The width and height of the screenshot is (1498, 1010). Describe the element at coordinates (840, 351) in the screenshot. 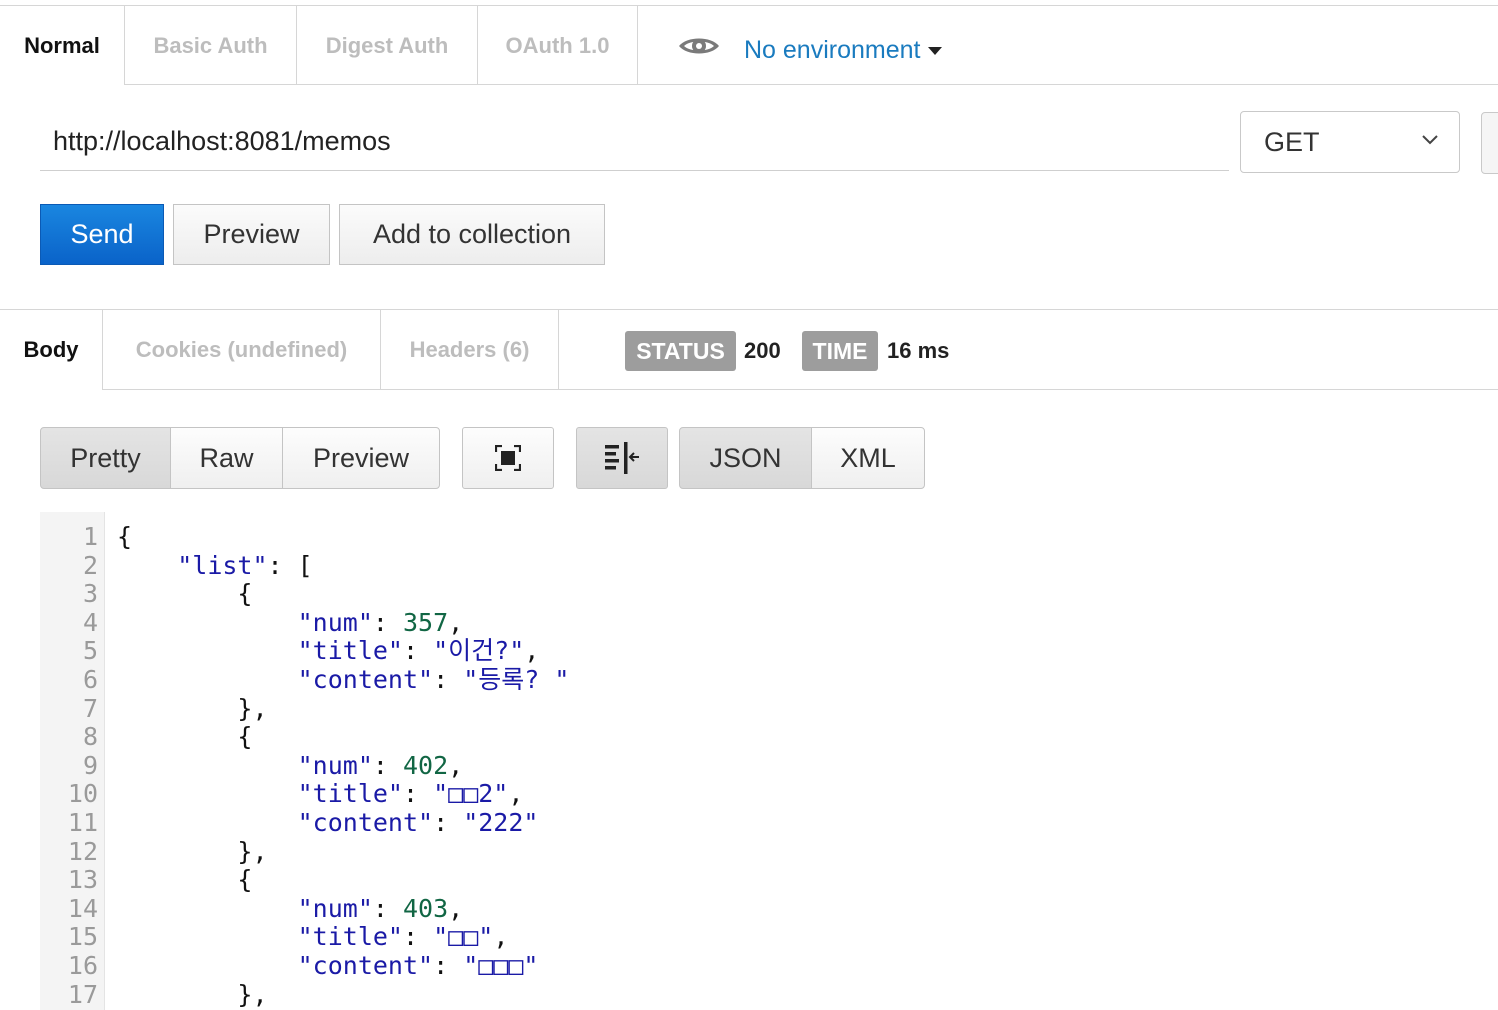

I see `time-badge: TIME` at that location.